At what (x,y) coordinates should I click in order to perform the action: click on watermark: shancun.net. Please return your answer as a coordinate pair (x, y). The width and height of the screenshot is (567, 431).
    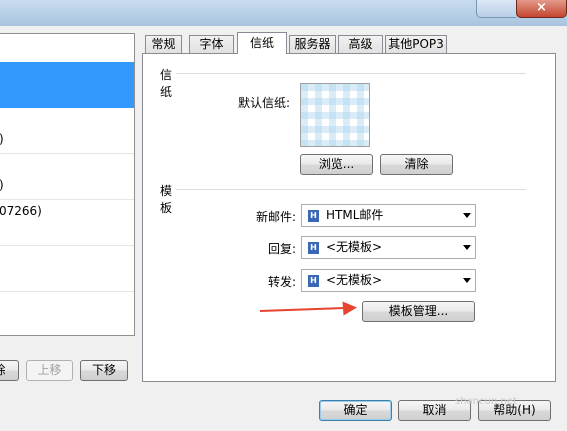
    Looking at the image, I should click on (486, 401).